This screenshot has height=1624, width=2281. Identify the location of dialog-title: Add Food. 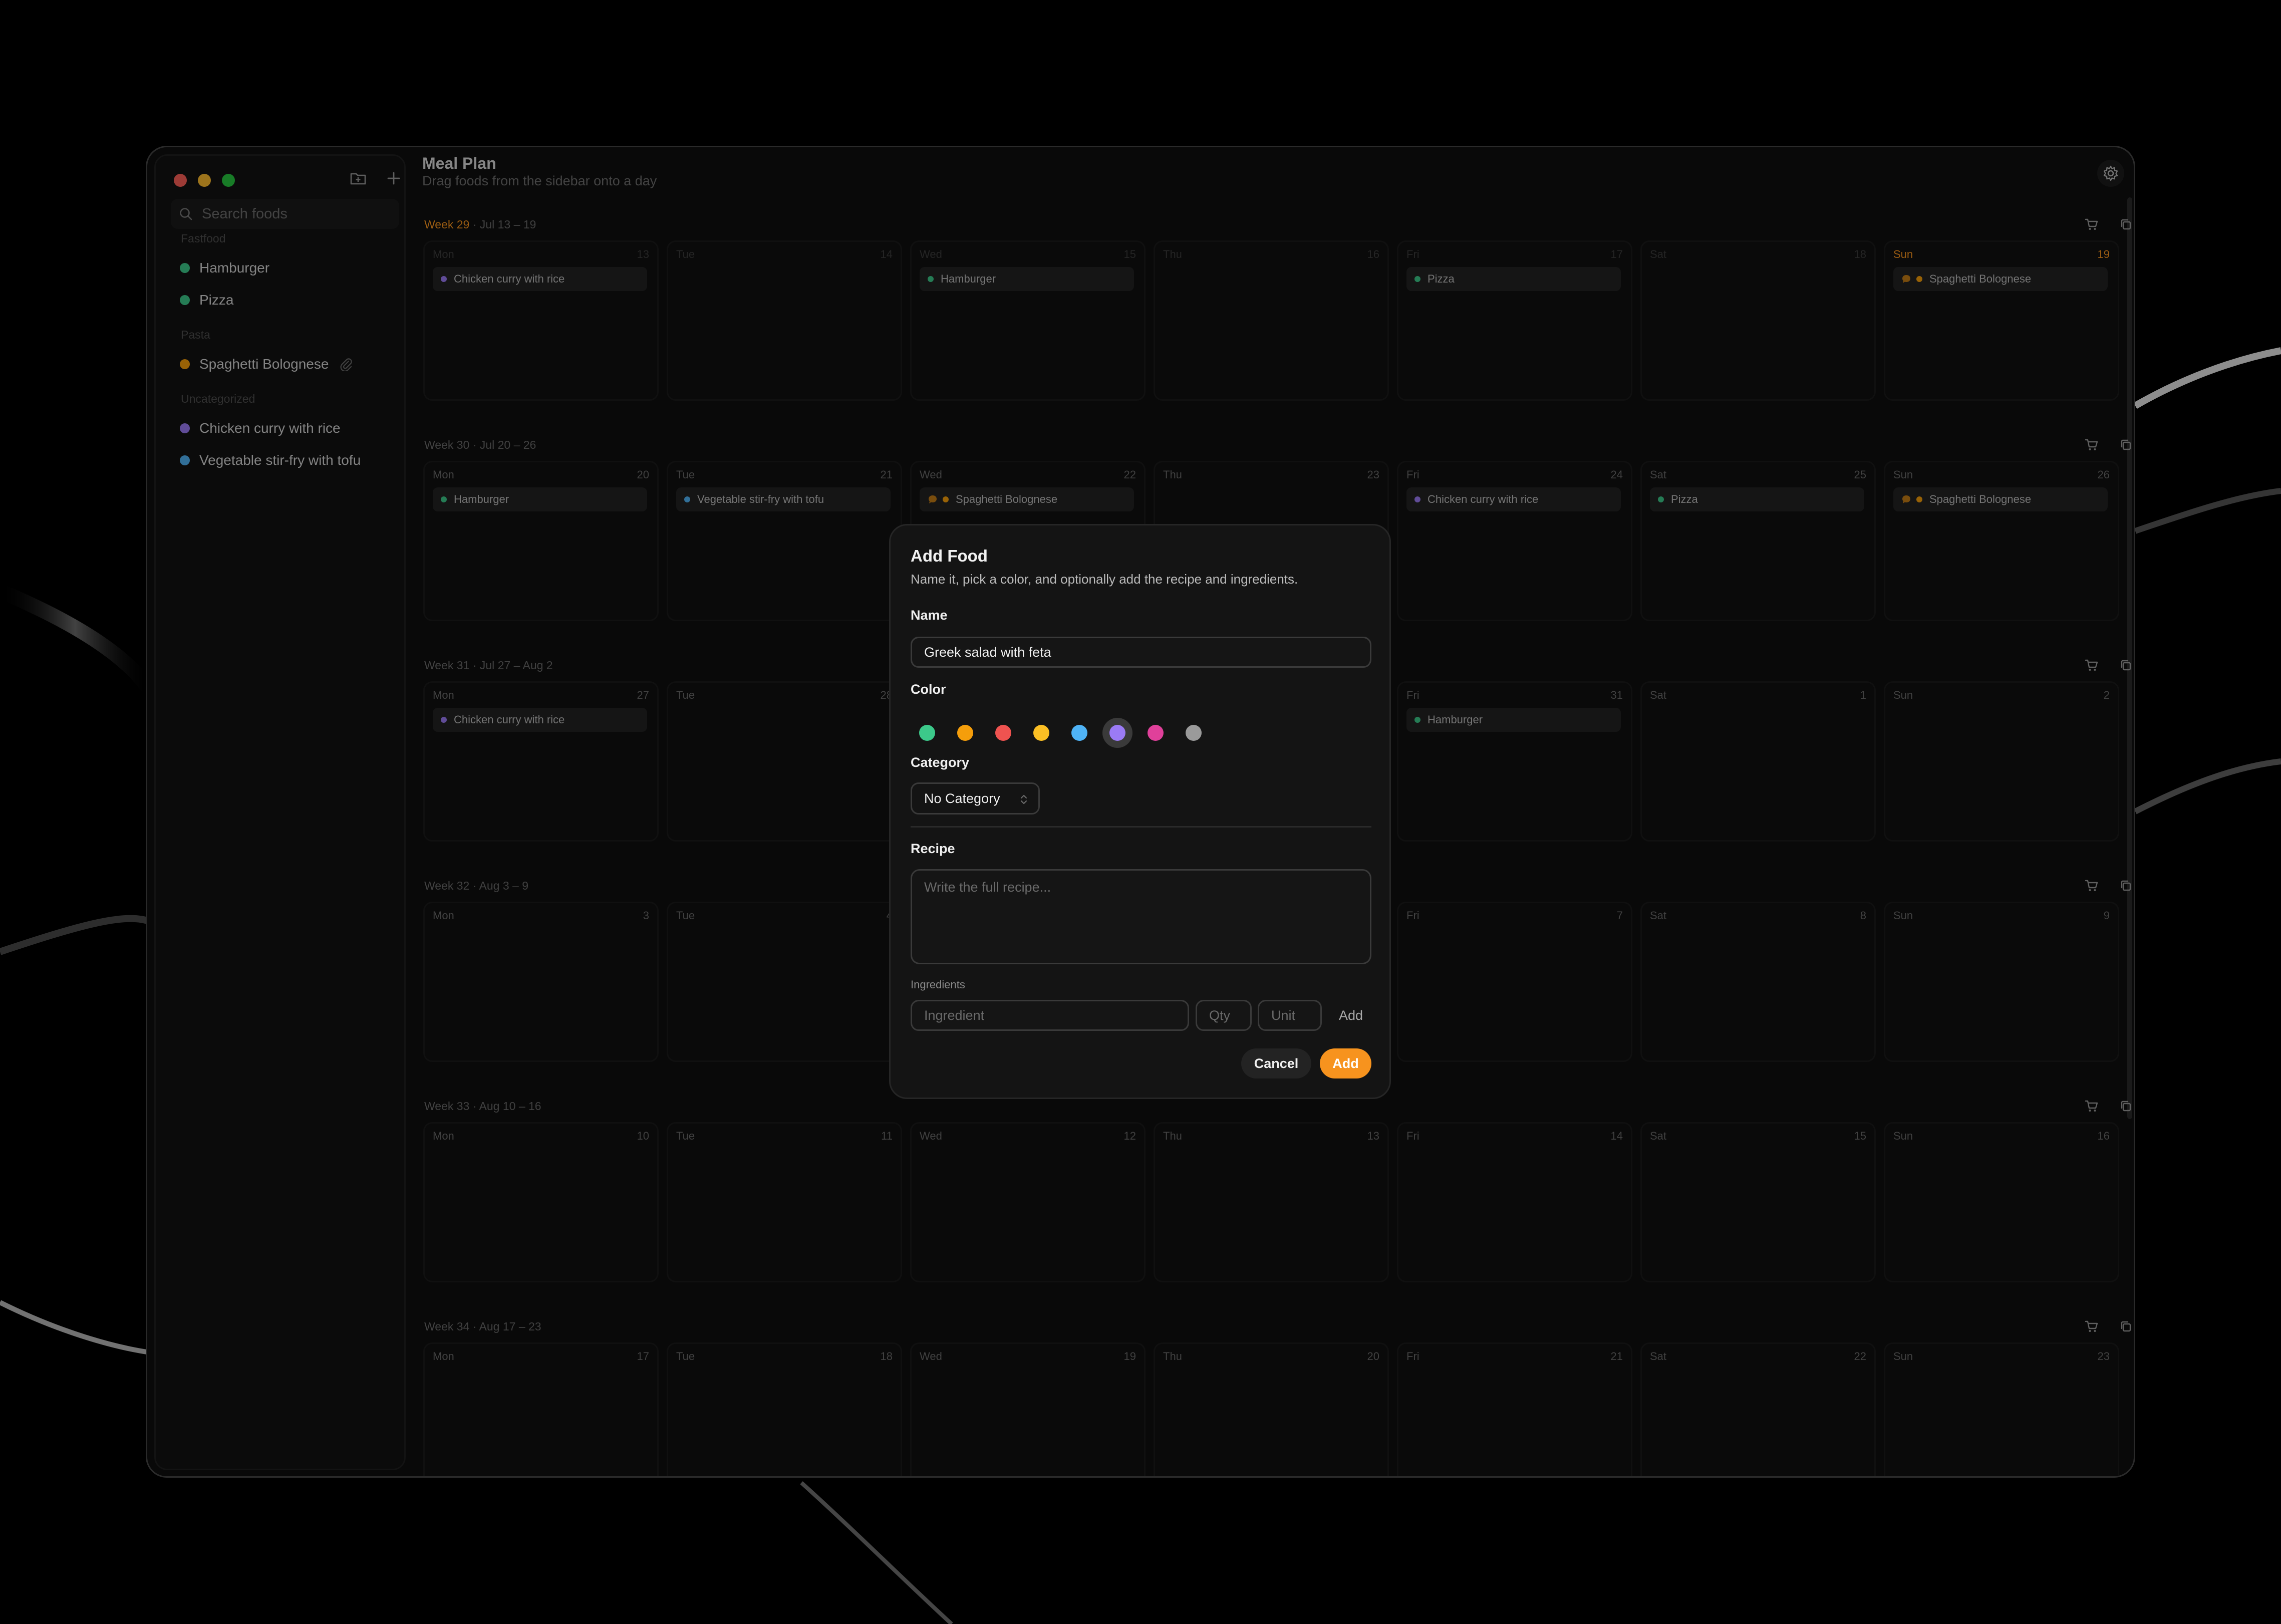
(949, 556).